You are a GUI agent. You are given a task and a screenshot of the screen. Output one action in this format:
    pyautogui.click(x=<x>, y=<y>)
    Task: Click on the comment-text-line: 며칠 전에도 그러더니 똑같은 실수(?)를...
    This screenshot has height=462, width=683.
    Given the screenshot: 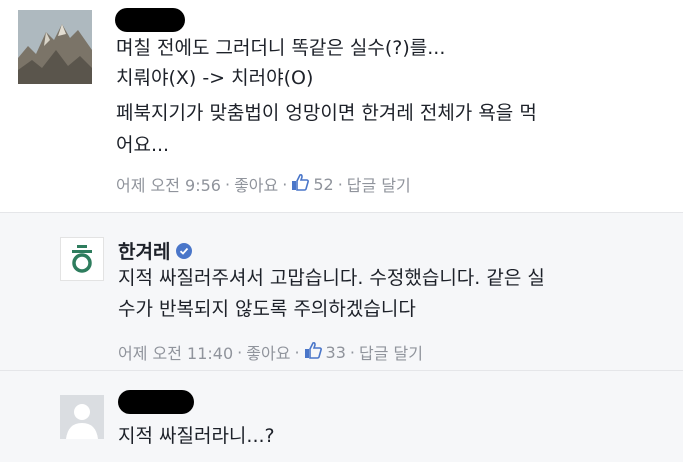 What is the action you would take?
    pyautogui.click(x=281, y=48)
    